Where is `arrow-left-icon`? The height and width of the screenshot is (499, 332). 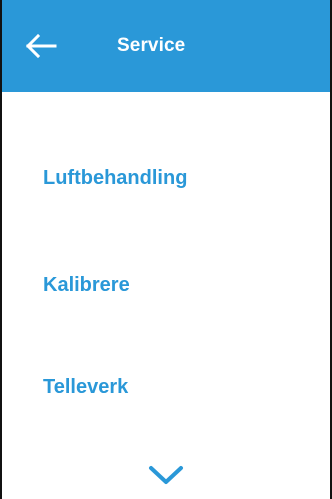
arrow-left-icon is located at coordinates (41, 46).